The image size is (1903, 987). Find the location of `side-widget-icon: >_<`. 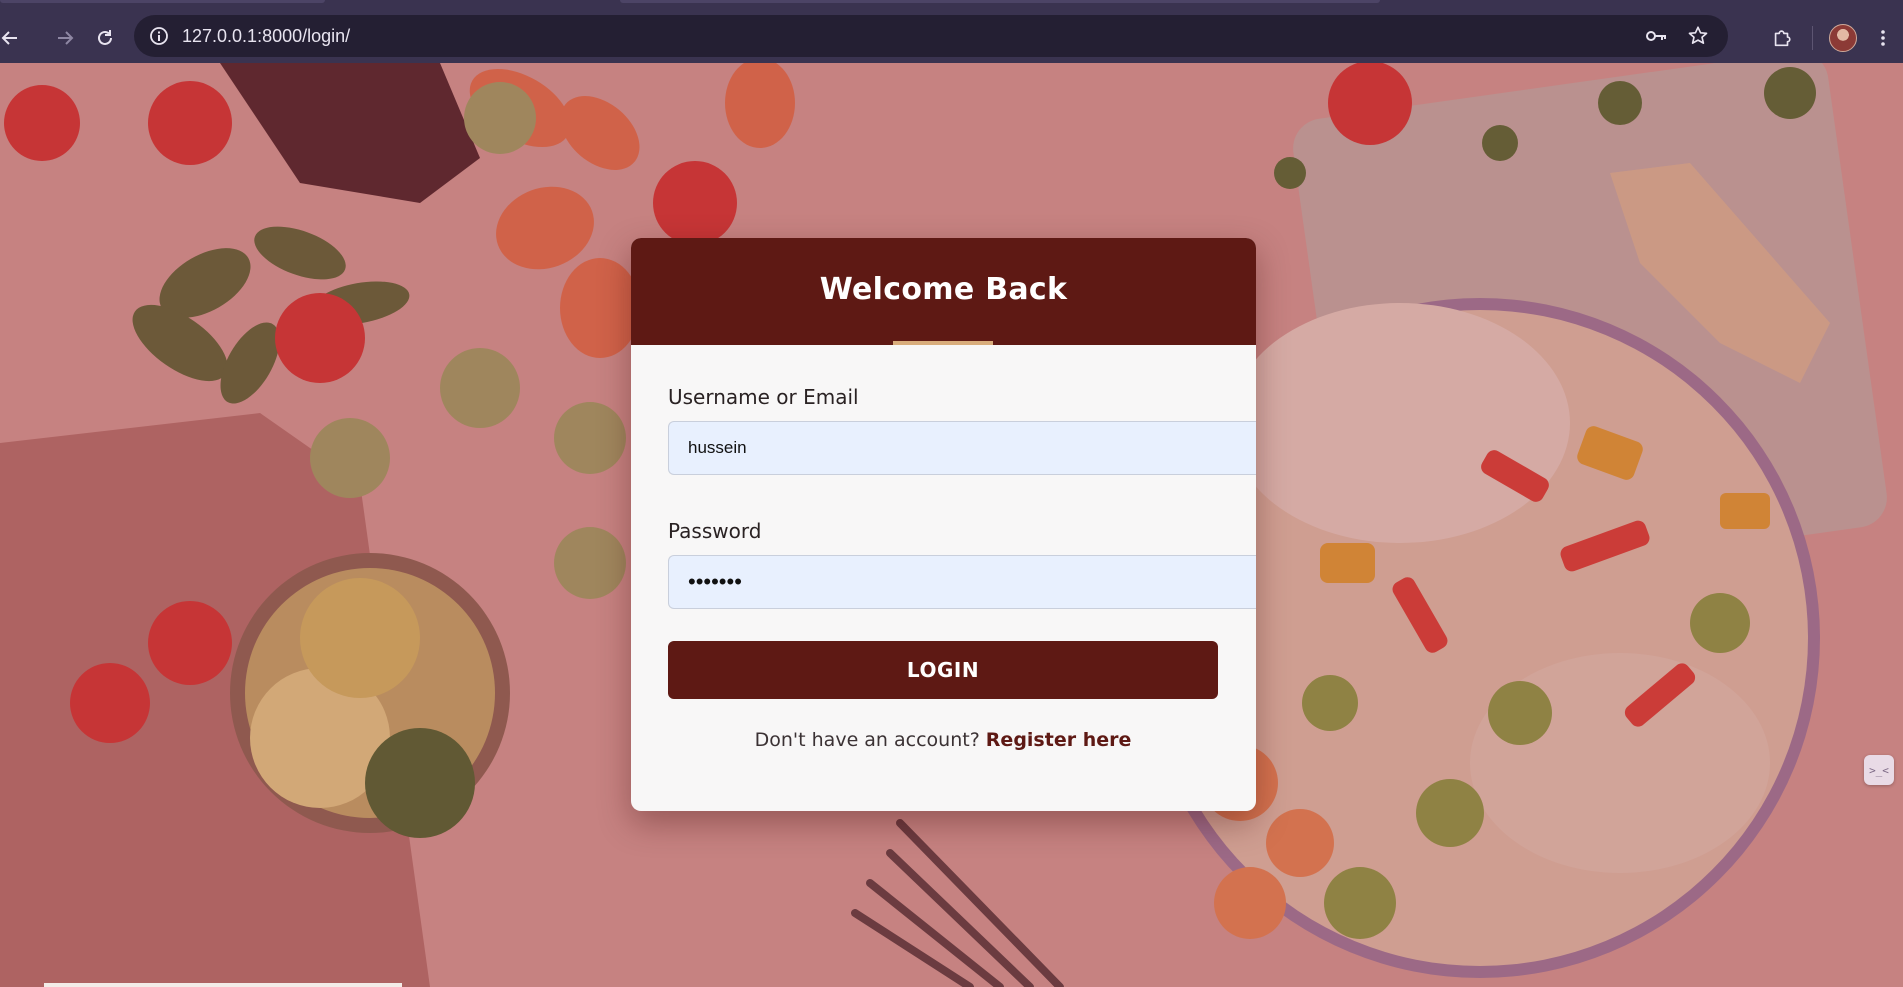

side-widget-icon: >_< is located at coordinates (1879, 770).